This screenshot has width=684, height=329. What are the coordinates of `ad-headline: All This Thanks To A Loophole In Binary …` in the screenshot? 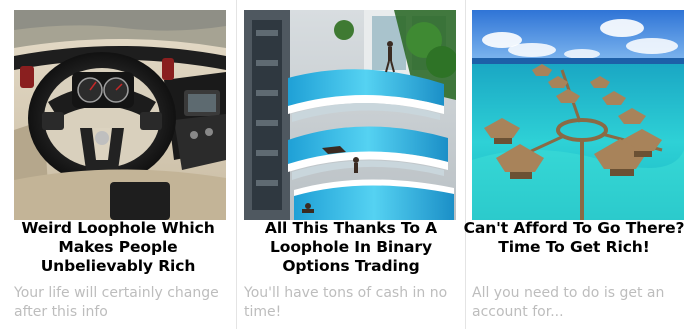 It's located at (351, 247).